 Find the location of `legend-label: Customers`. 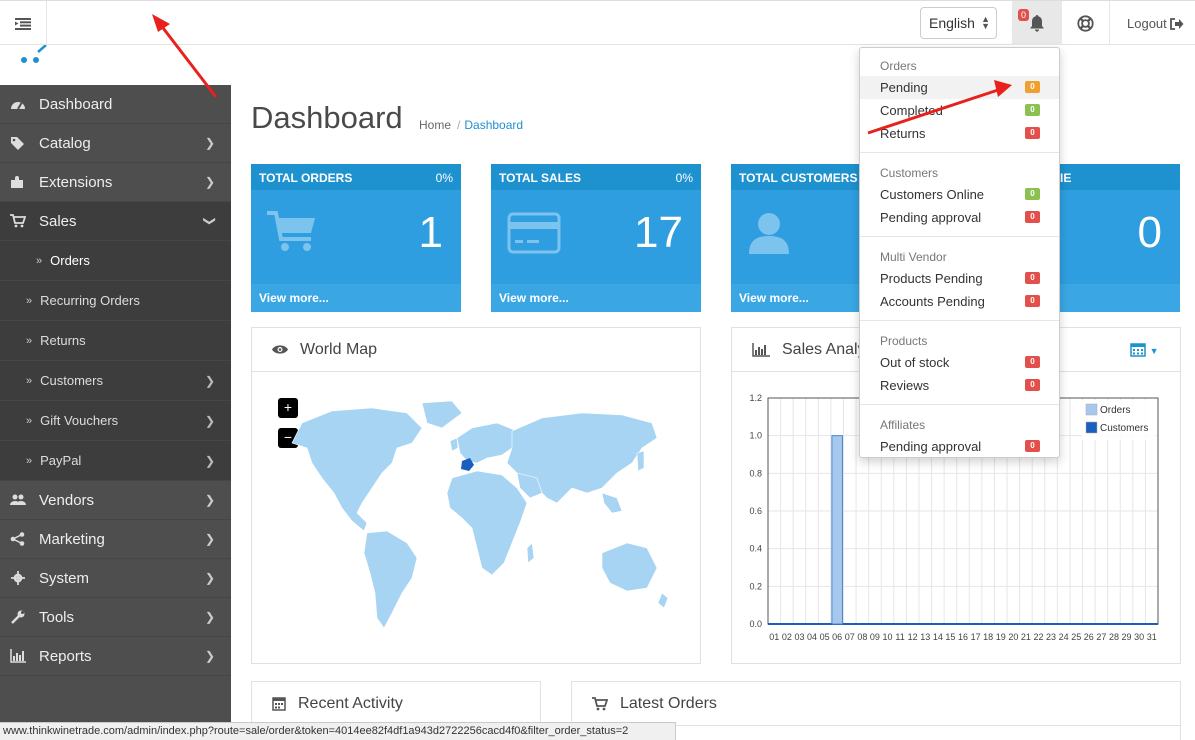

legend-label: Customers is located at coordinates (1124, 428).